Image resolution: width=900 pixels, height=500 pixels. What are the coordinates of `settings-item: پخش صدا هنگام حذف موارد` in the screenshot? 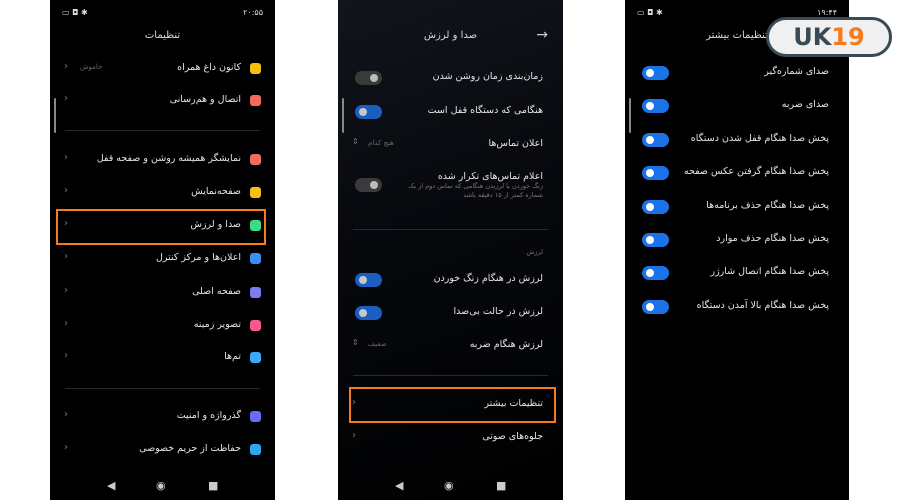 It's located at (737, 240).